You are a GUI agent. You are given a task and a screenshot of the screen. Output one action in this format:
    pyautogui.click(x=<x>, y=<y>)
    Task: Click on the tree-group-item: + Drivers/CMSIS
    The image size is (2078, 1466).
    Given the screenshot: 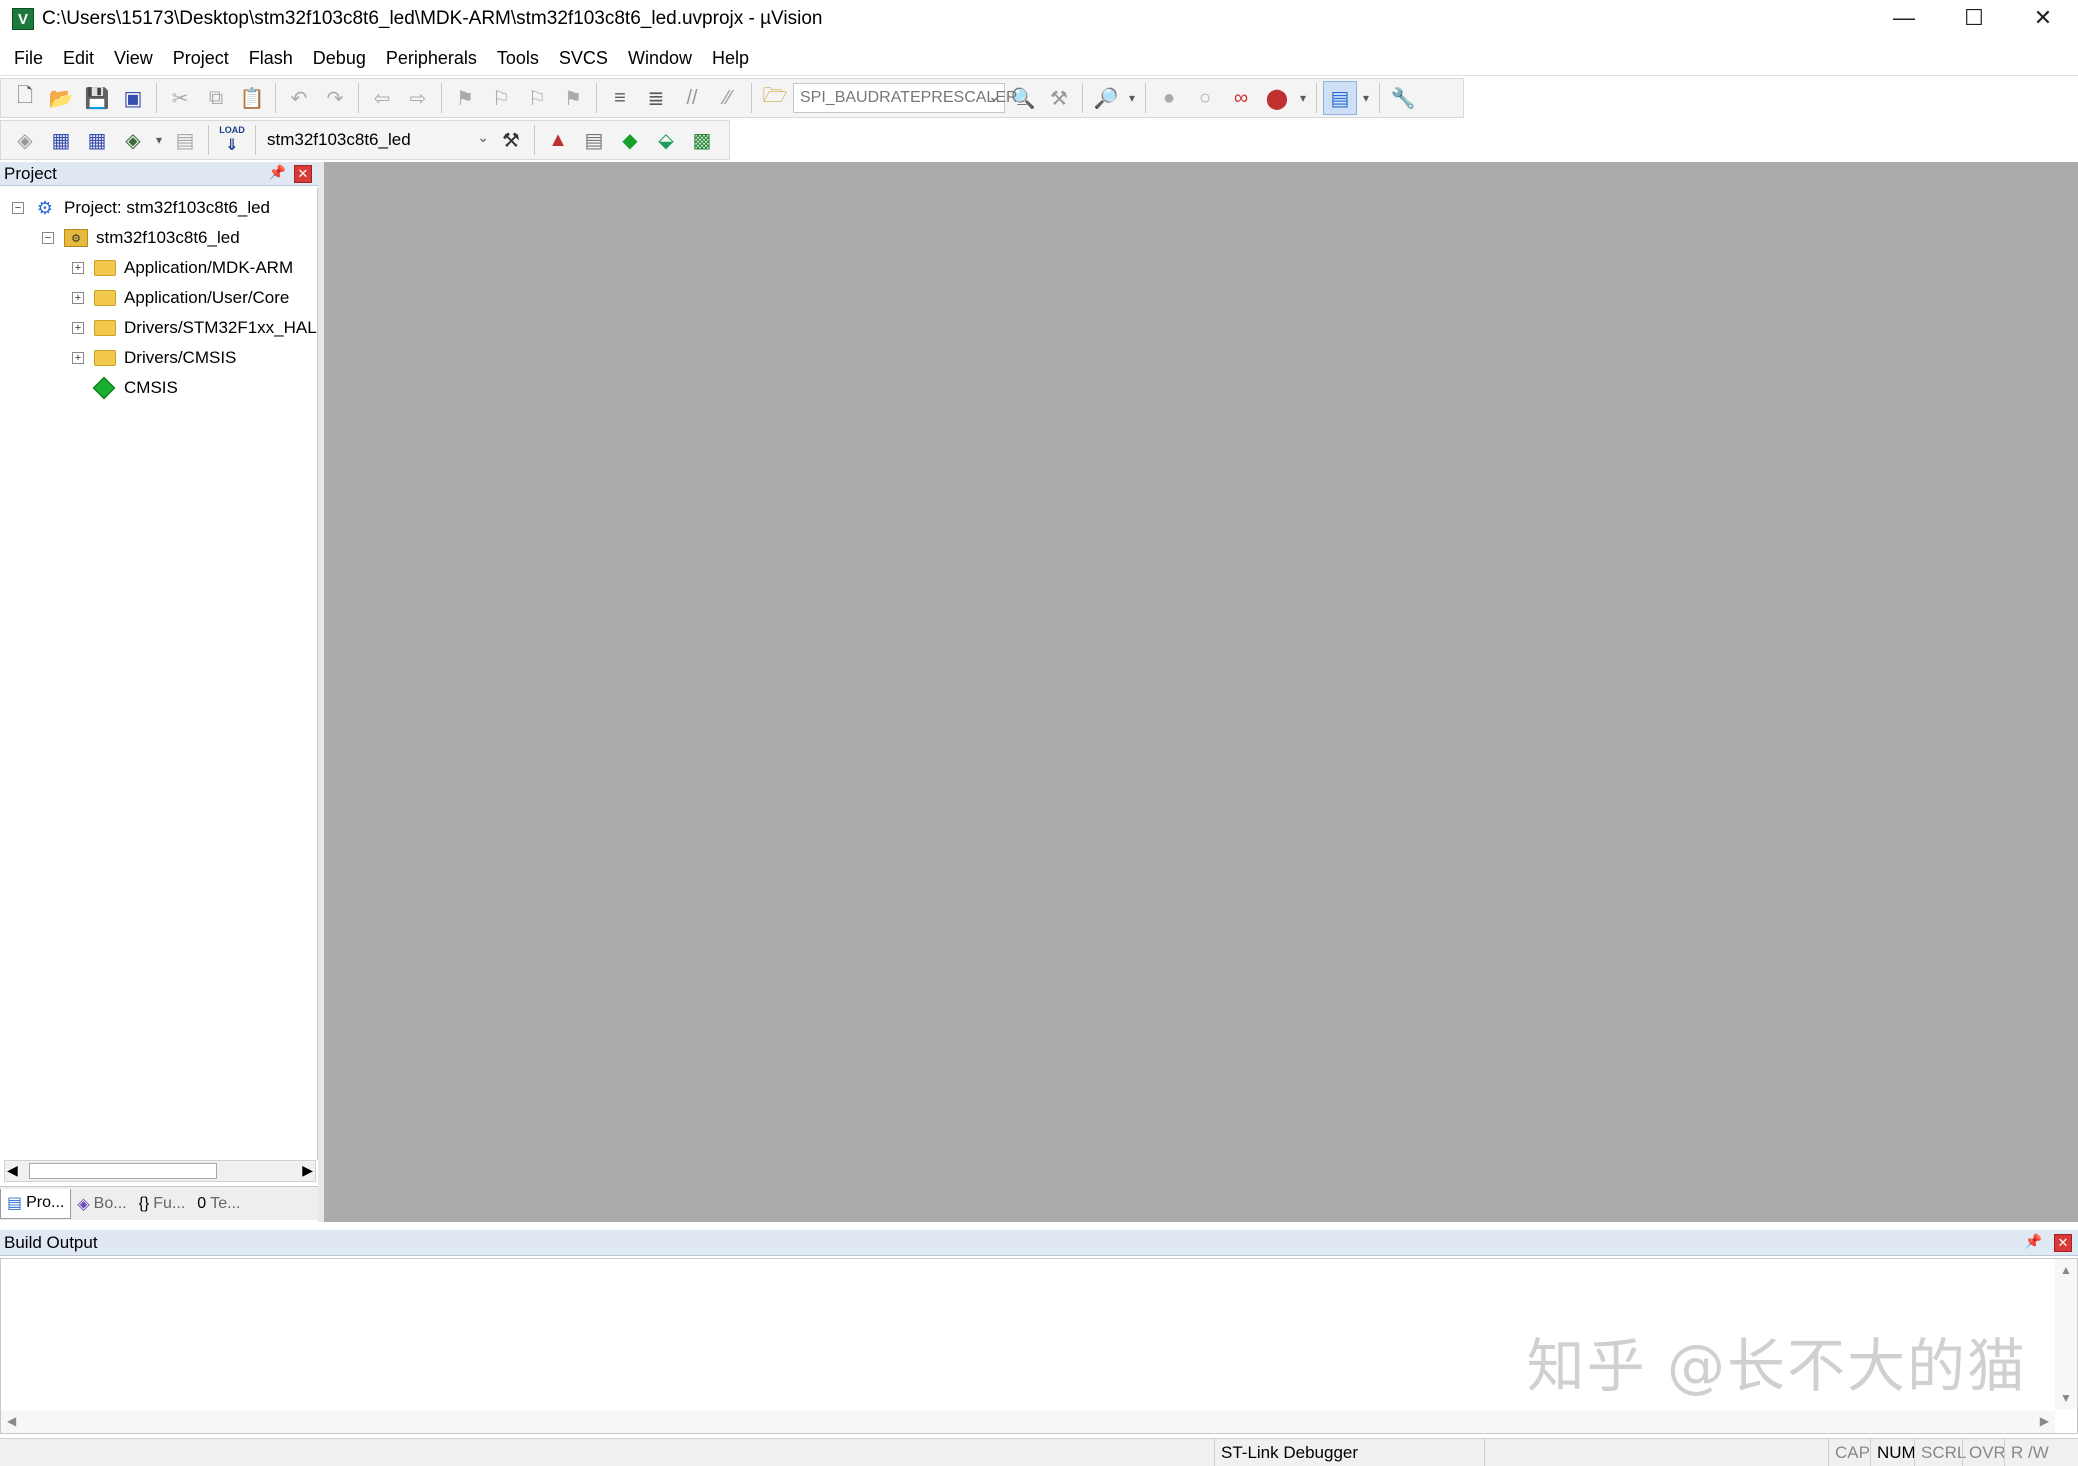 What is the action you would take?
    pyautogui.click(x=154, y=358)
    